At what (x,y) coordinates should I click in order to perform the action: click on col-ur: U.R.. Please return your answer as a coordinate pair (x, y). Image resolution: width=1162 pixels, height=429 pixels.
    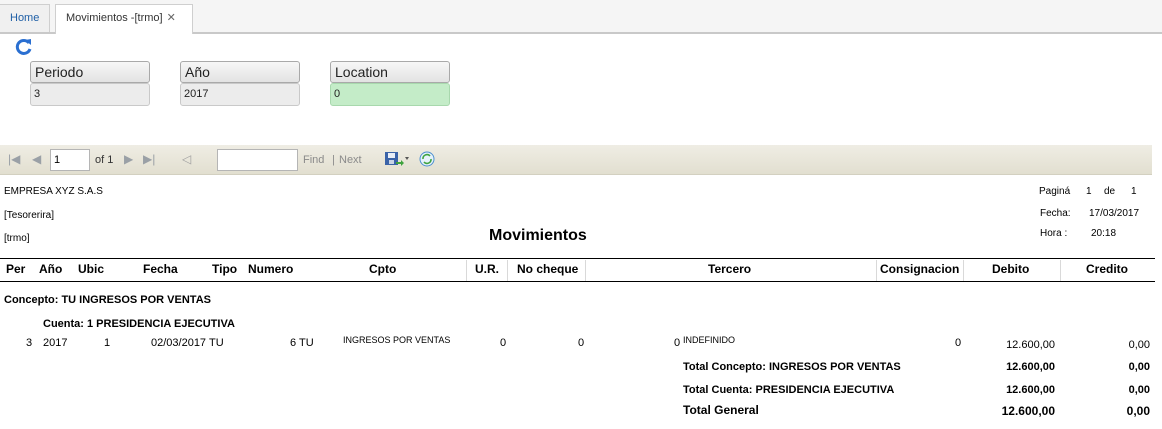
    Looking at the image, I should click on (487, 269).